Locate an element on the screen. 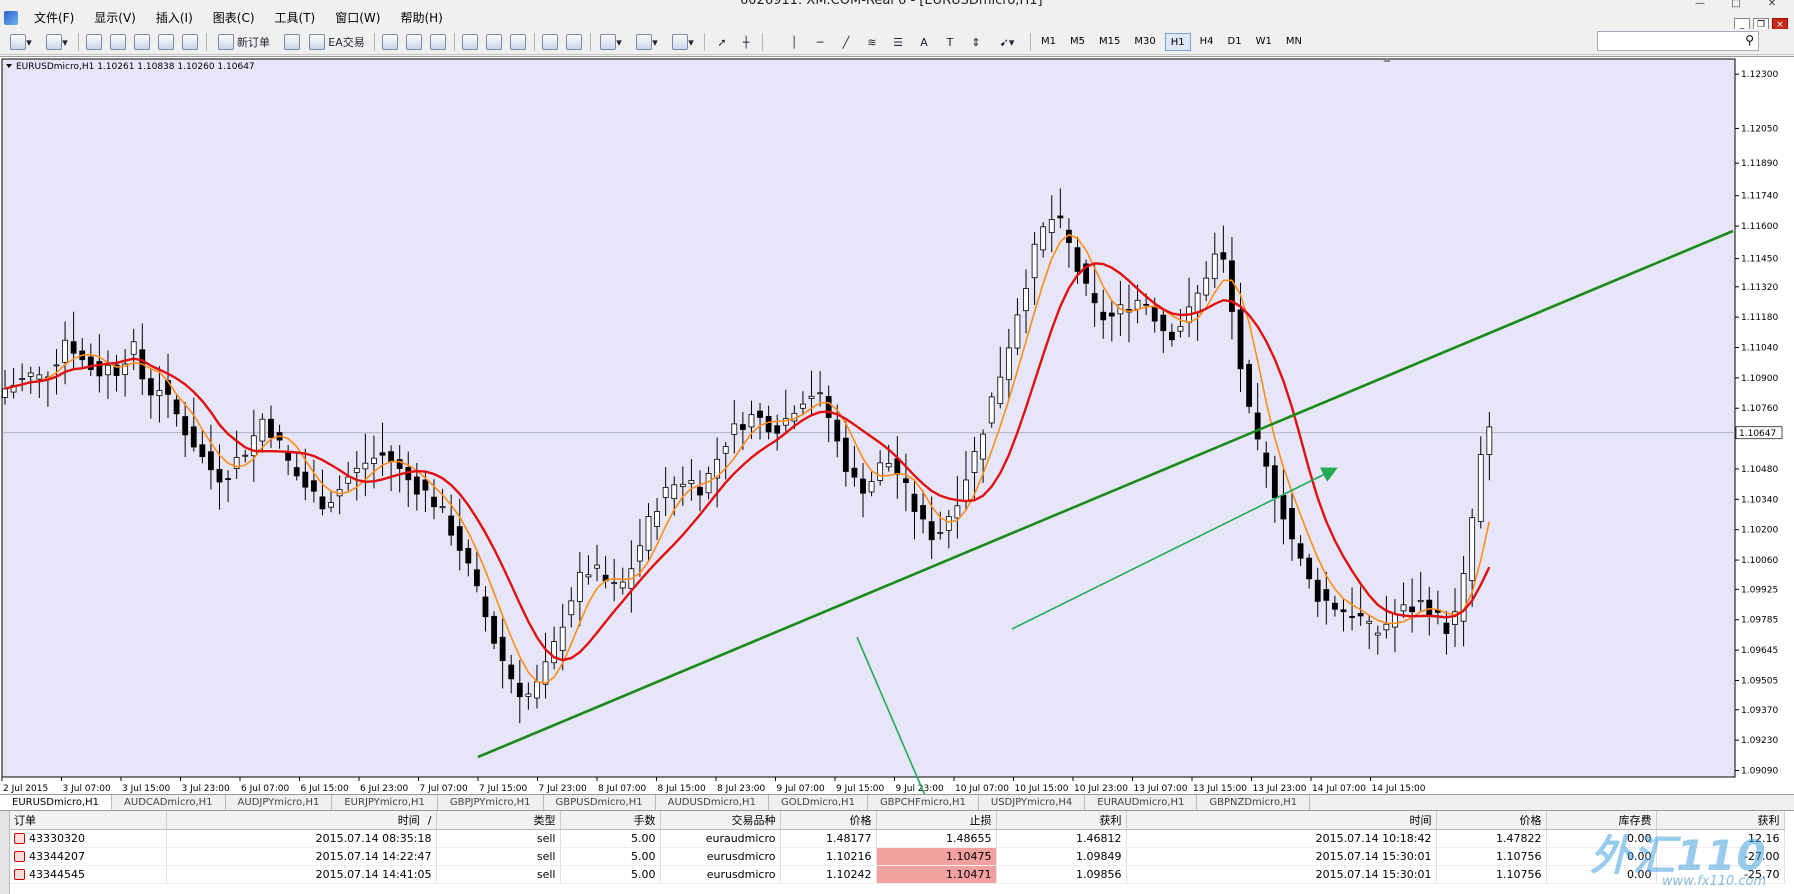 This screenshot has width=1794, height=894. table-cell: 1.10242 is located at coordinates (828, 874).